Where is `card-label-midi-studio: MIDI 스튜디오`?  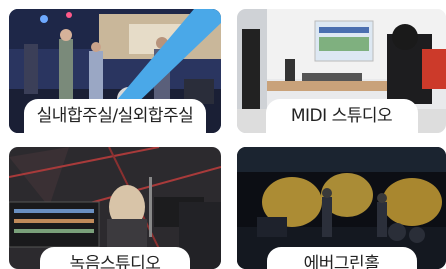
card-label-midi-studio: MIDI 스튜디오 is located at coordinates (341, 116).